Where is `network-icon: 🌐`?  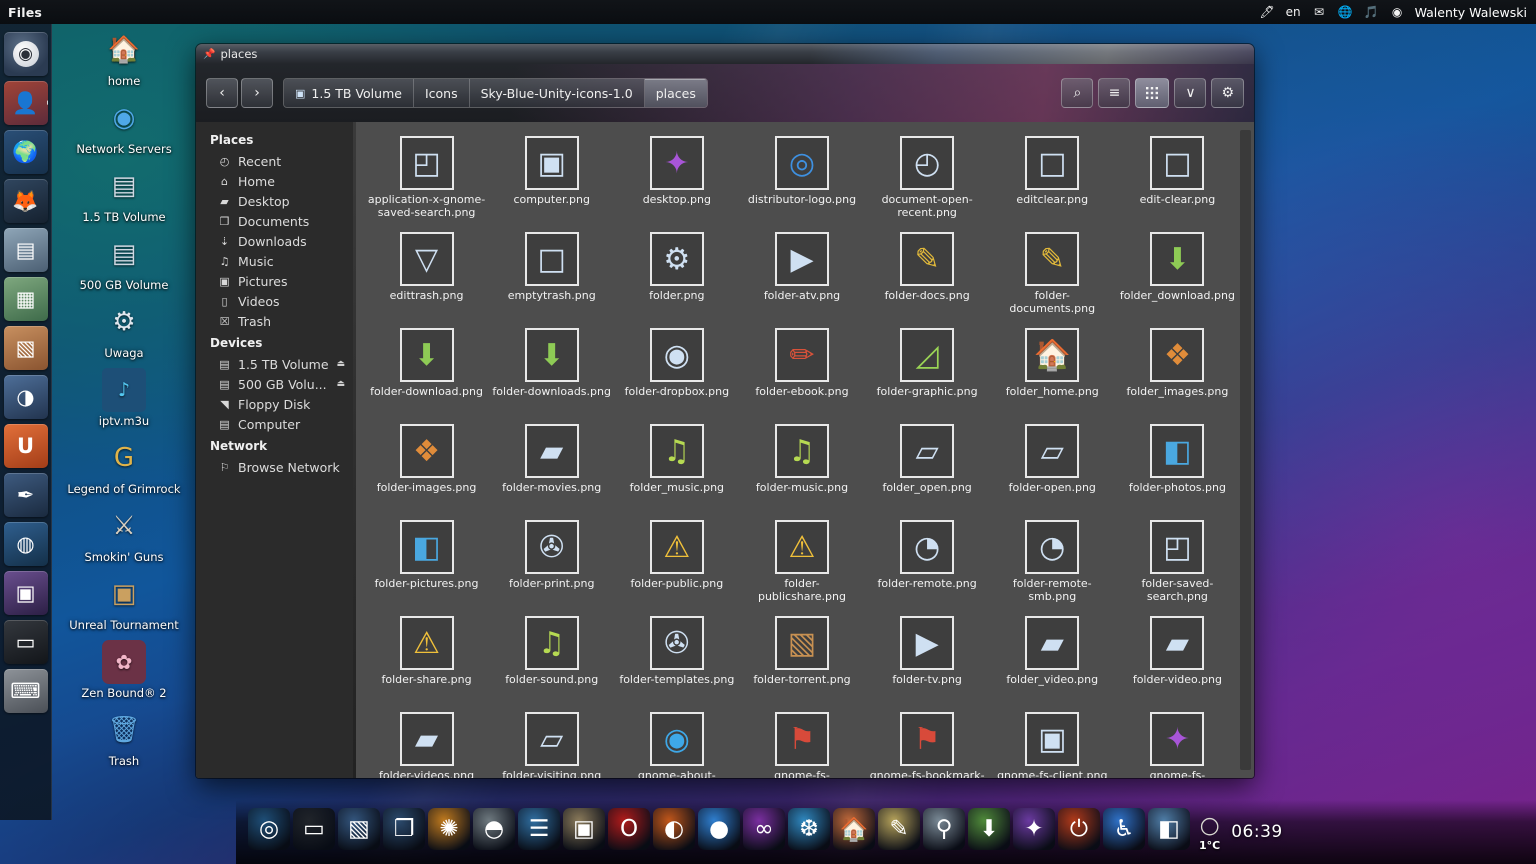 network-icon: 🌐 is located at coordinates (1345, 12).